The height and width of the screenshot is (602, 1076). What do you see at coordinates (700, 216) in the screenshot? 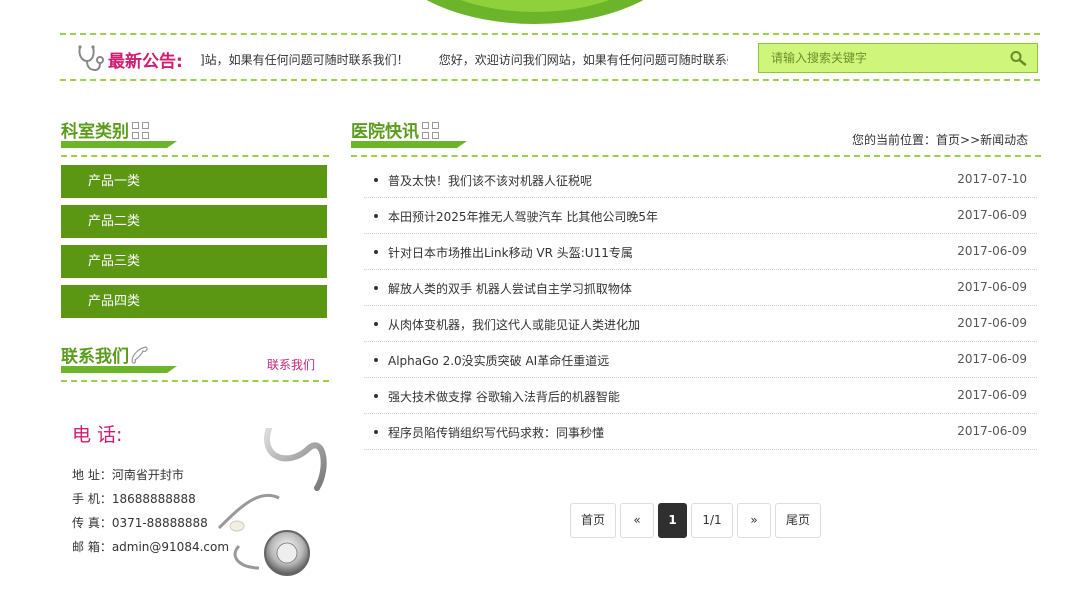
I see `news-item: 本田预计2025年推无人驾驶汽车 比其他公司晚5年 2017-06-09` at bounding box center [700, 216].